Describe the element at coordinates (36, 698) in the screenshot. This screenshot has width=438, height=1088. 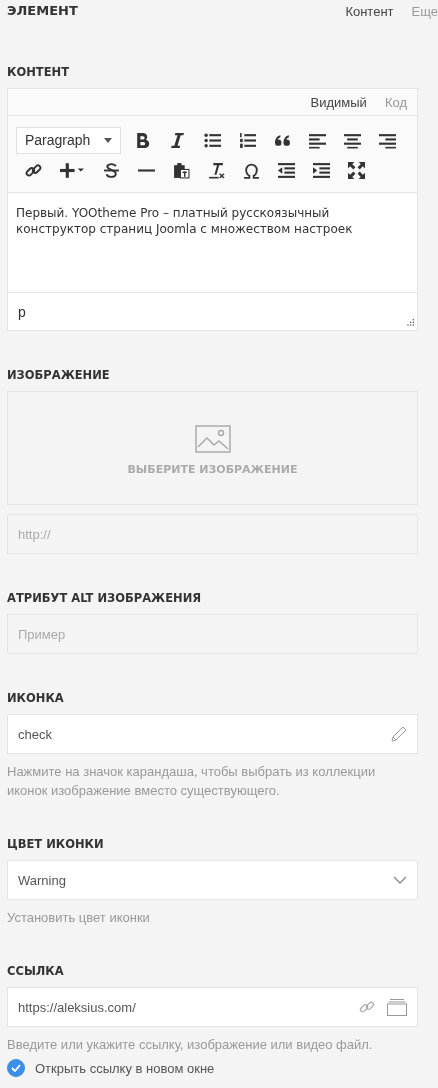
I see `section-label: ИКОНКА` at that location.